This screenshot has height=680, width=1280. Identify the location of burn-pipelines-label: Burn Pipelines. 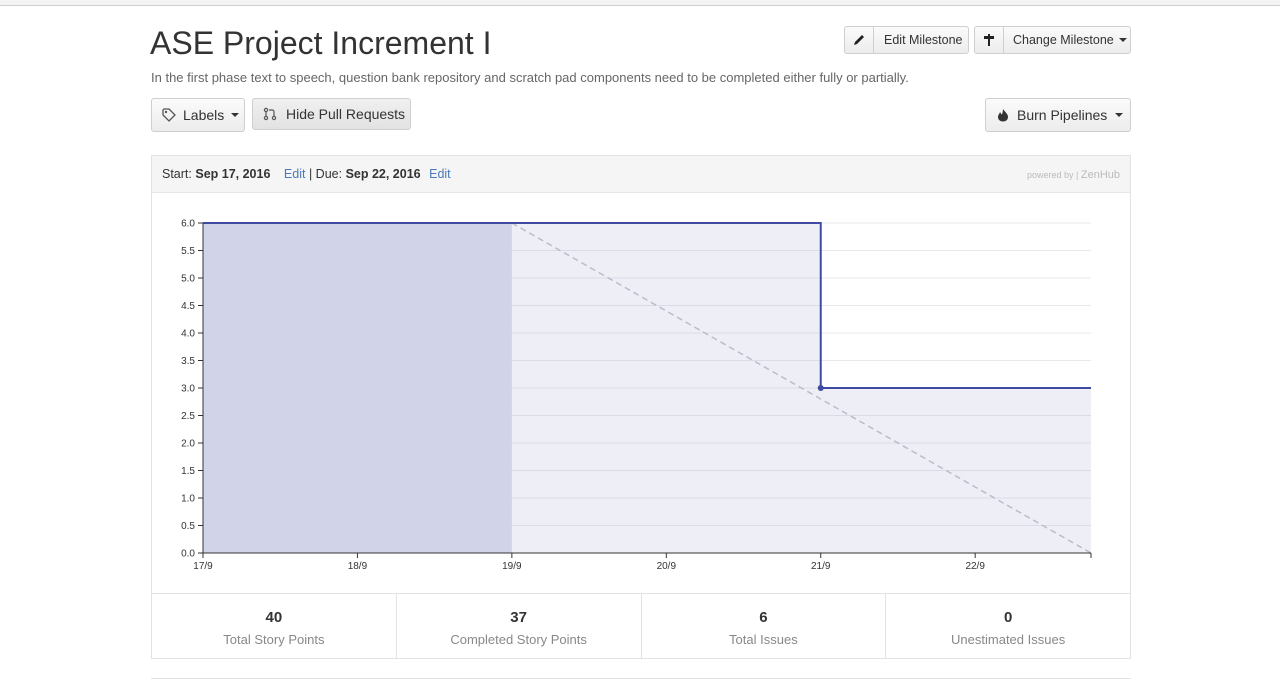
(1062, 115).